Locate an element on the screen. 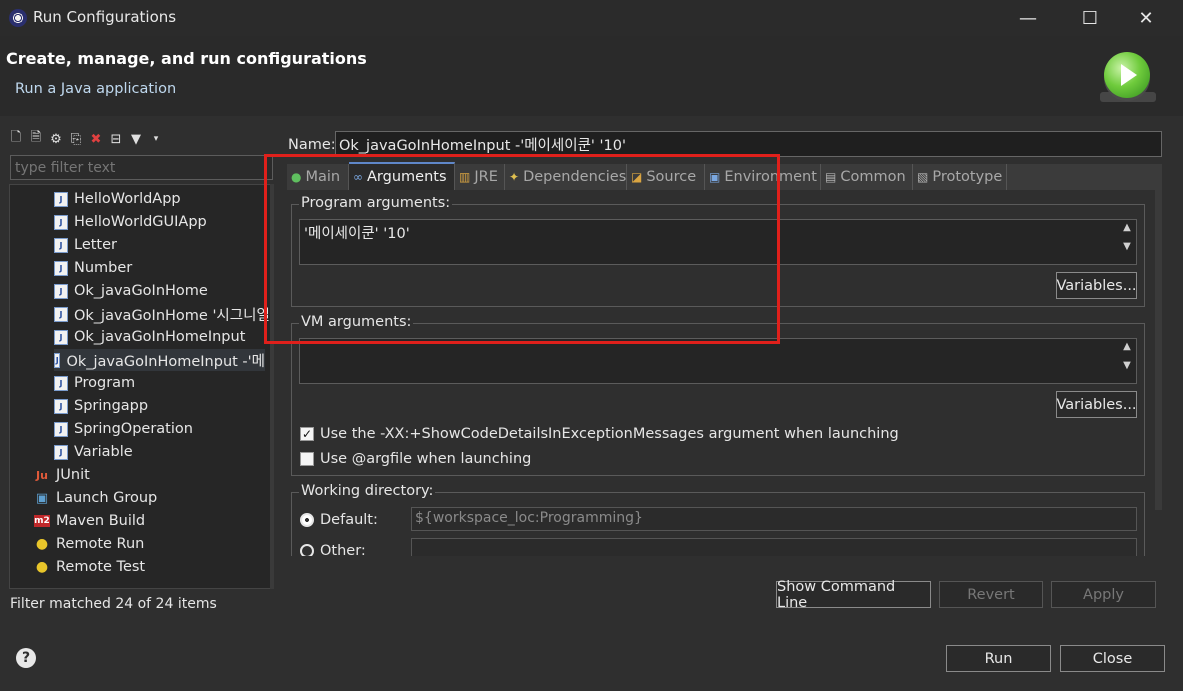 This screenshot has width=1183, height=691. default-dir-field: ${workspace_loc:Programming} is located at coordinates (774, 519).